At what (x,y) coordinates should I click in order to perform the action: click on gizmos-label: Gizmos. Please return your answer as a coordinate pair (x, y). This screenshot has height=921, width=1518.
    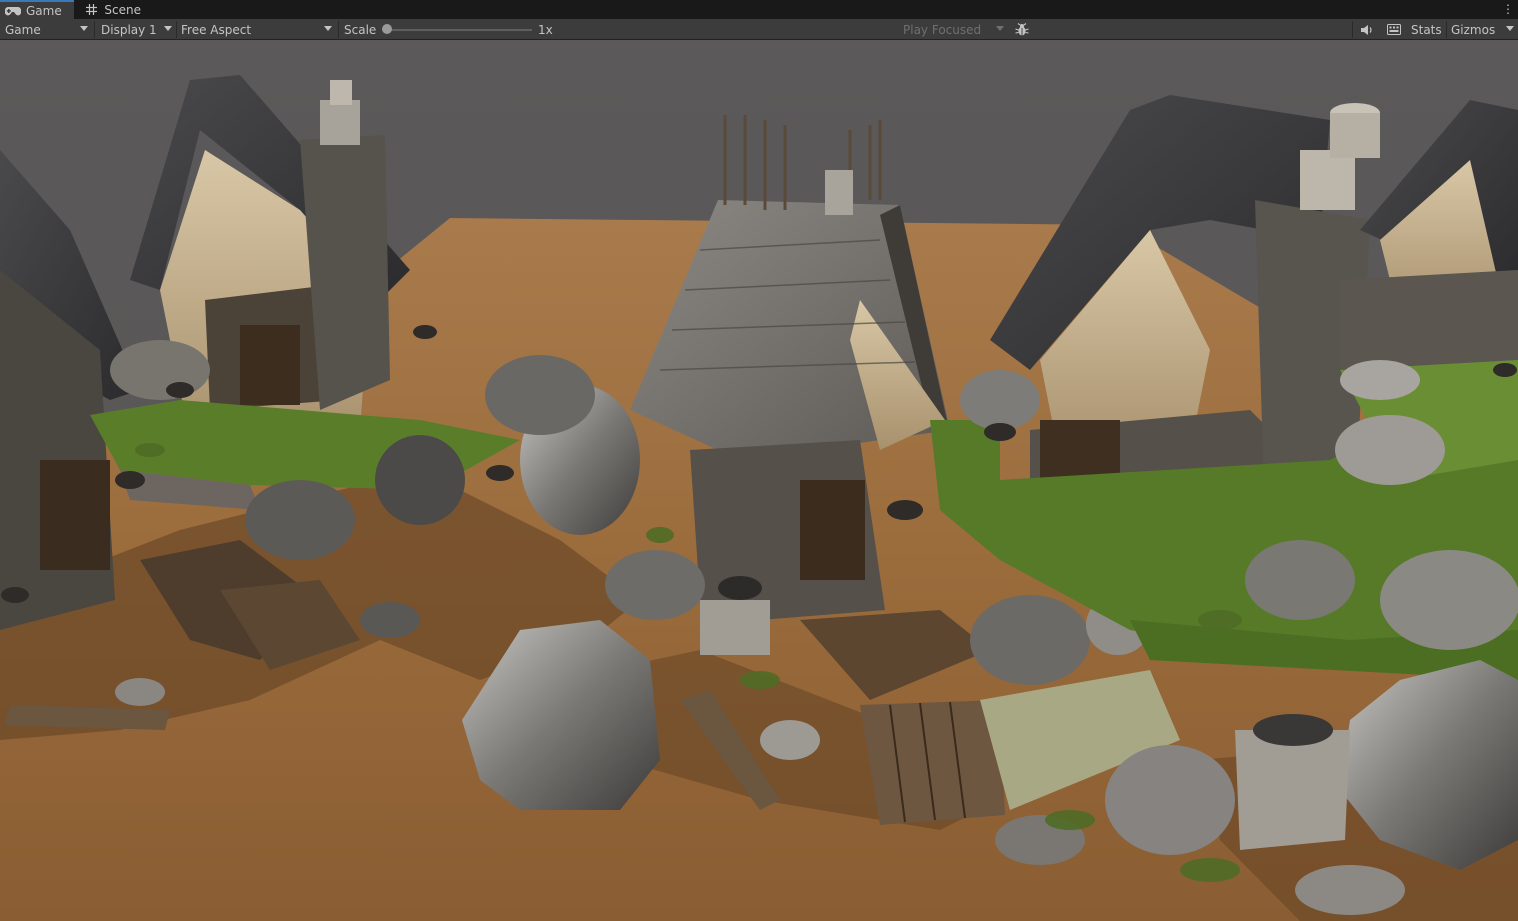
    Looking at the image, I should click on (1473, 29).